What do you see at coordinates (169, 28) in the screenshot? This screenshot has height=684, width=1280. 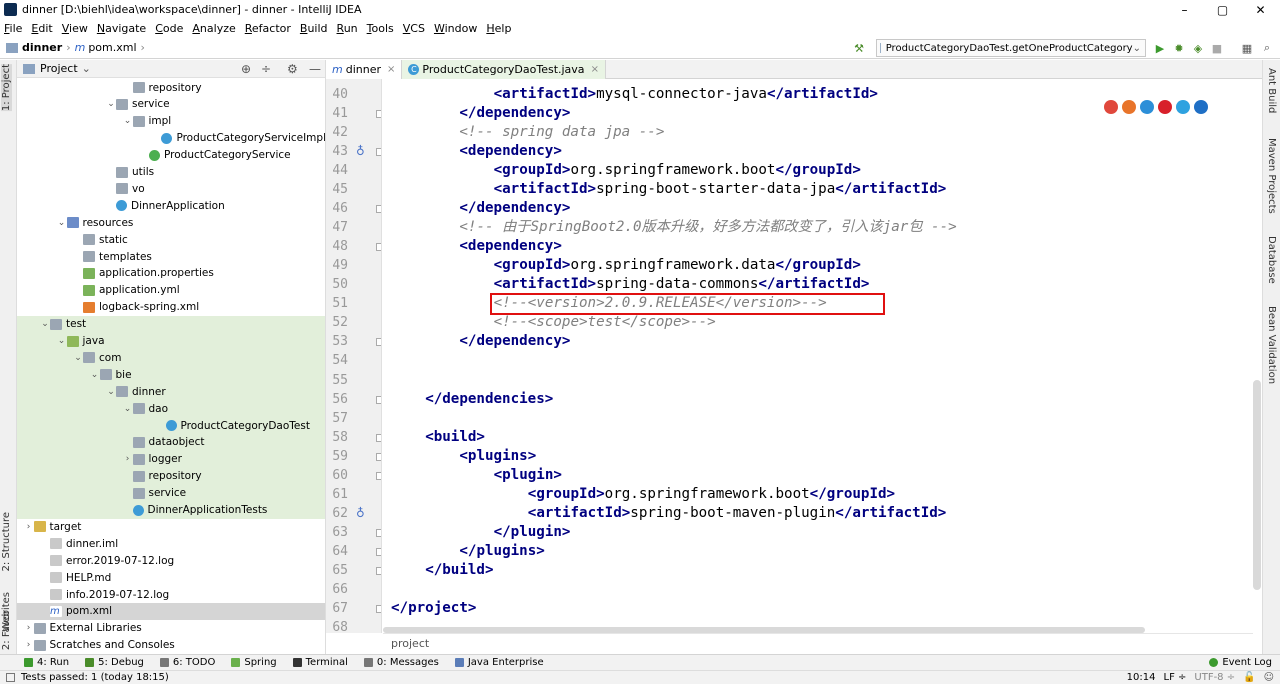 I see `menu-code: Code` at bounding box center [169, 28].